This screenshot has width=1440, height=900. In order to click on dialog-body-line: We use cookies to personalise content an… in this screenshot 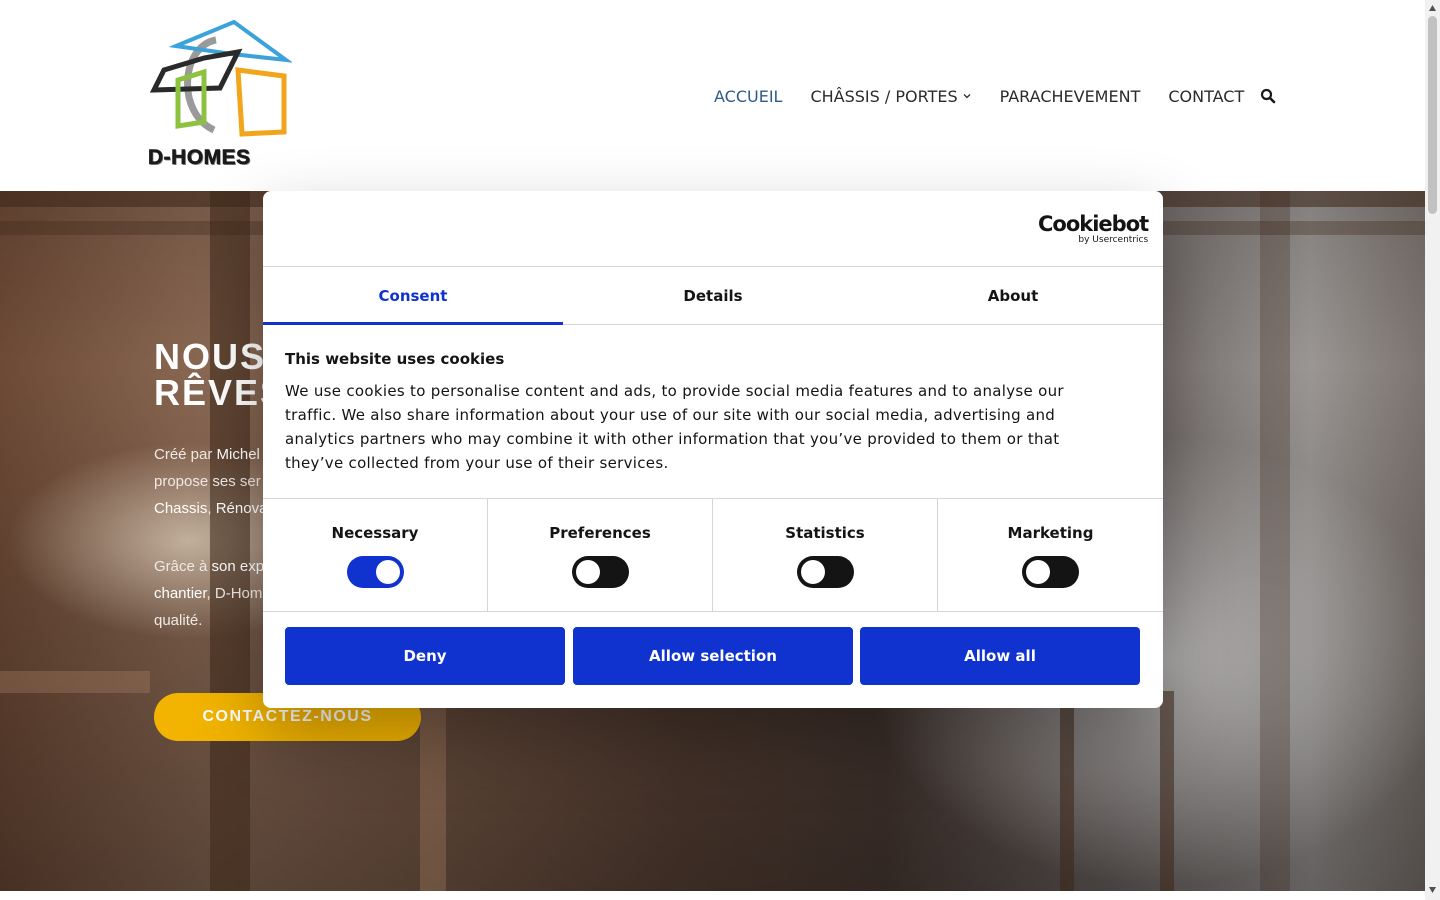, I will do `click(674, 391)`.